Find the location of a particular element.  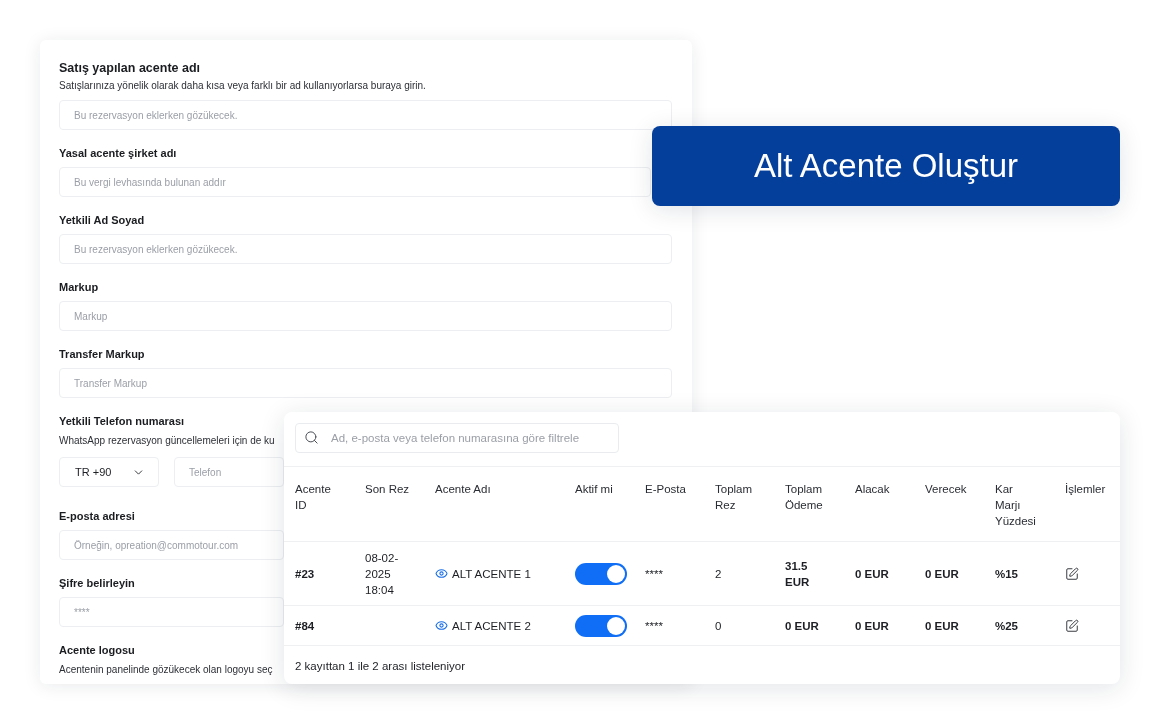

text-field: Markup is located at coordinates (365, 316).